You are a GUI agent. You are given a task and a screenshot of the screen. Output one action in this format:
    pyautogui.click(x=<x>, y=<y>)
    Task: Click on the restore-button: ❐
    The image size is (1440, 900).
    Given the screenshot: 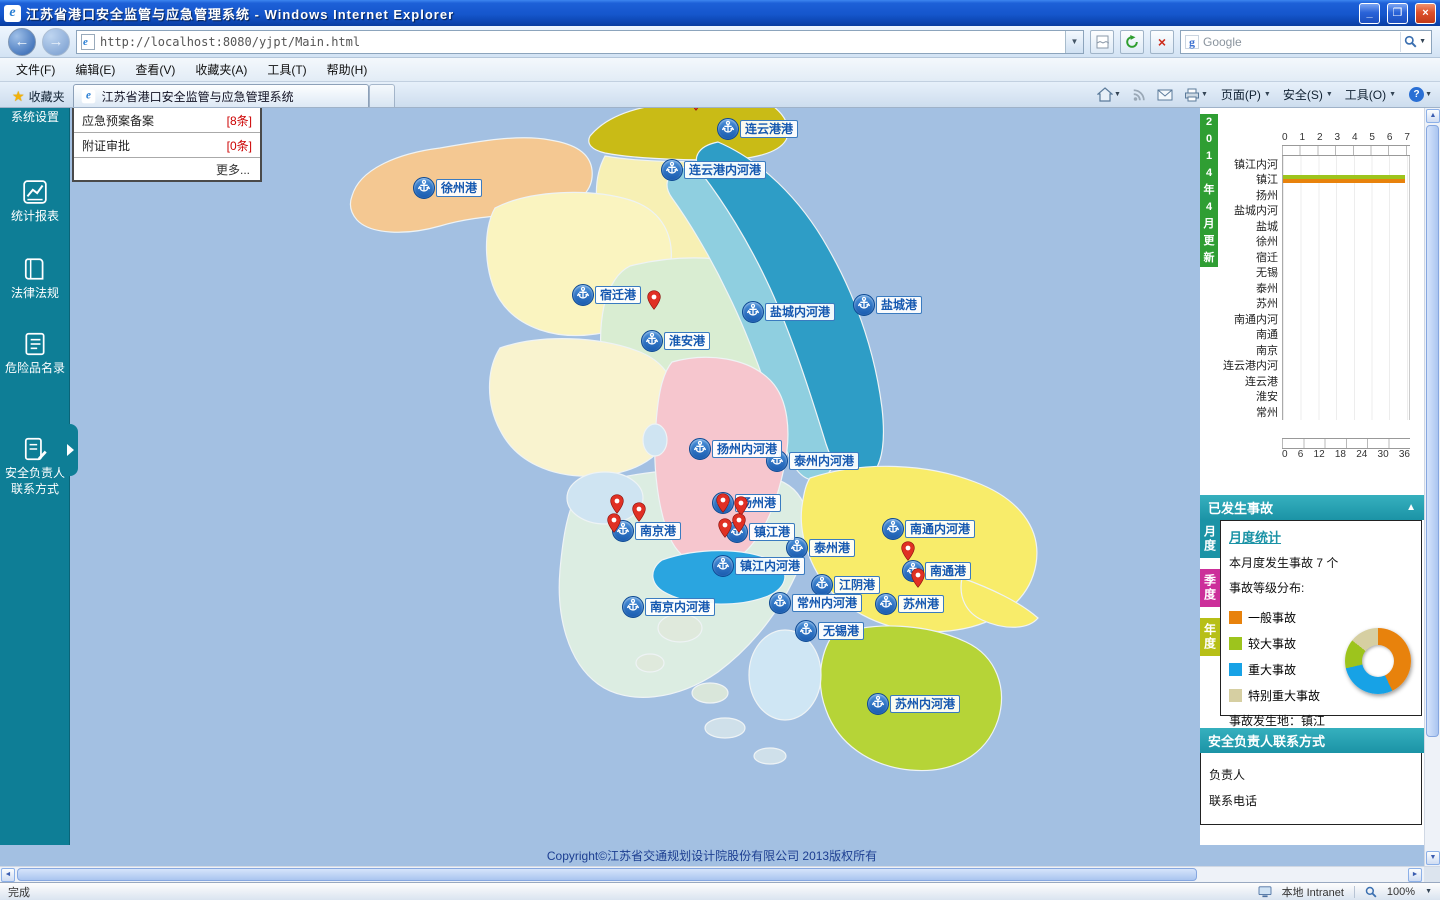 What is the action you would take?
    pyautogui.click(x=1397, y=13)
    